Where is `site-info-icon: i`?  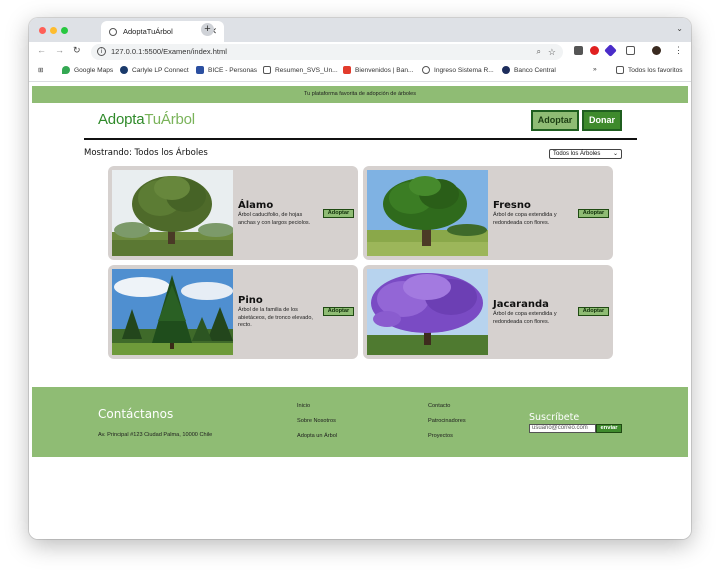
site-info-icon: i is located at coordinates (101, 51).